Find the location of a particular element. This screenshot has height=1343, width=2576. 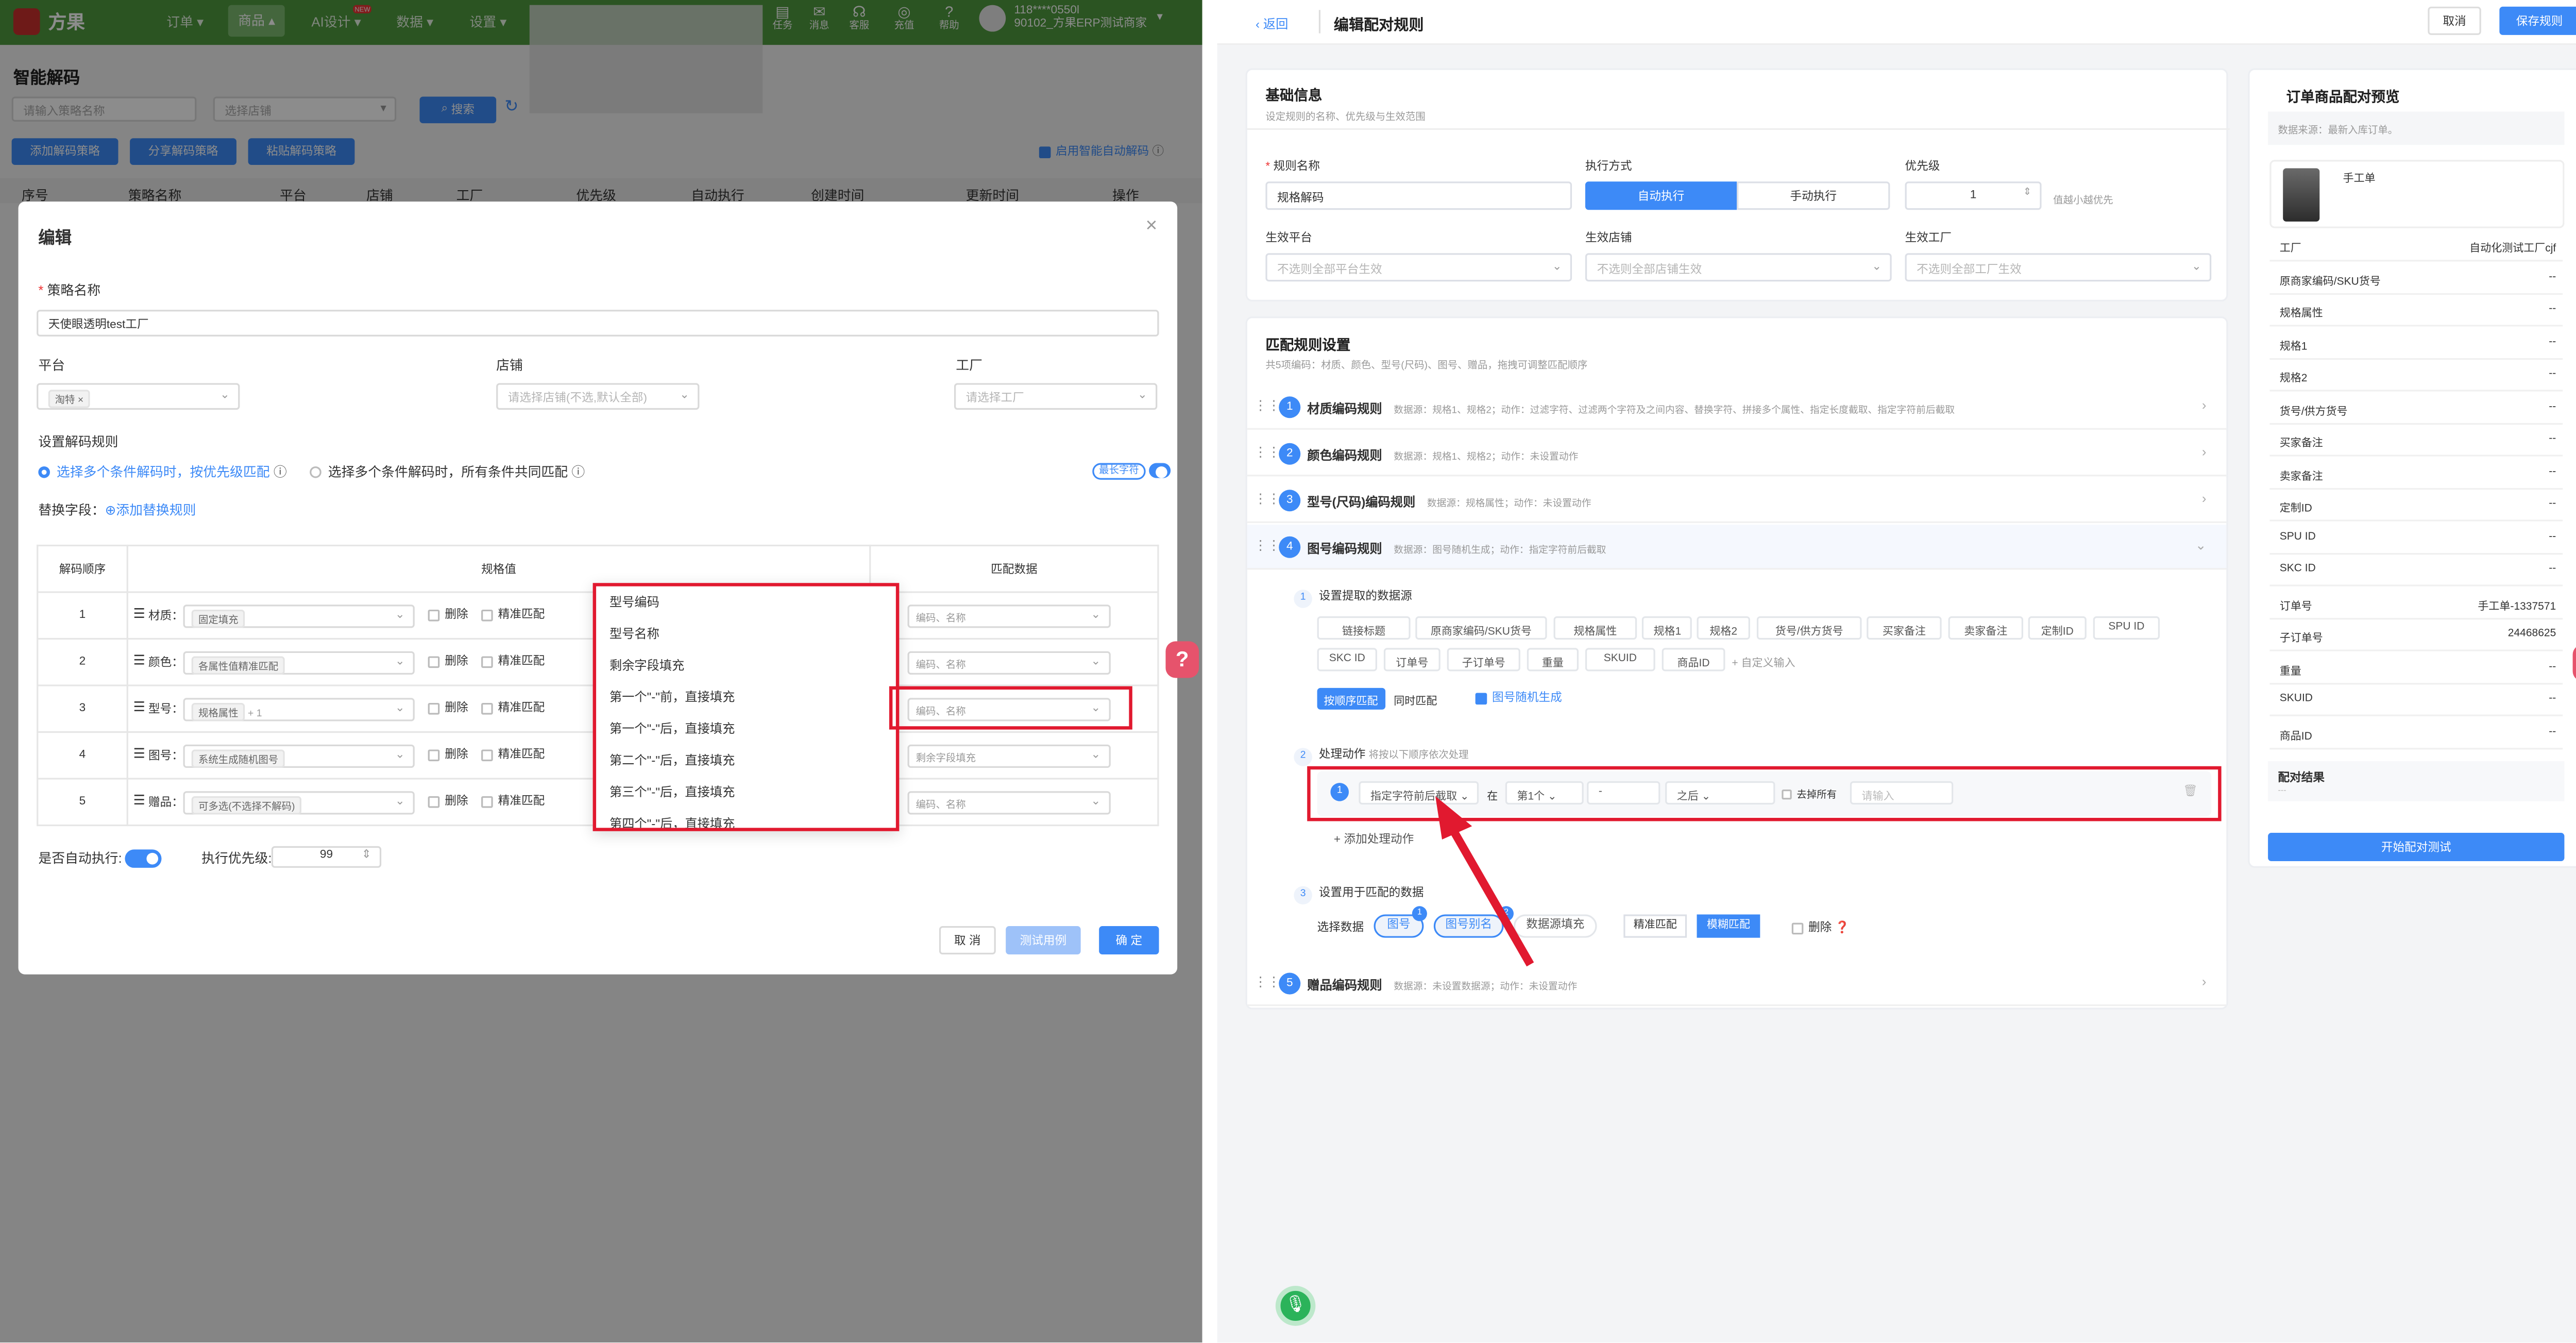

annotation-arrow is located at coordinates (1484, 881).